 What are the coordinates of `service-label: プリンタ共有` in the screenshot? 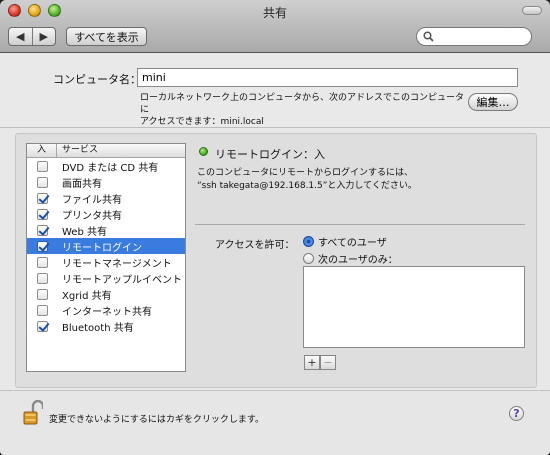 It's located at (92, 216).